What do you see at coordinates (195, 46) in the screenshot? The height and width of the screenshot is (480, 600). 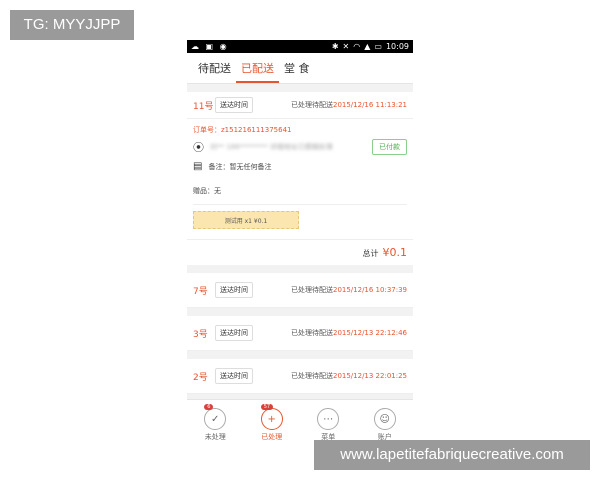 I see `weather-icon: ☁` at bounding box center [195, 46].